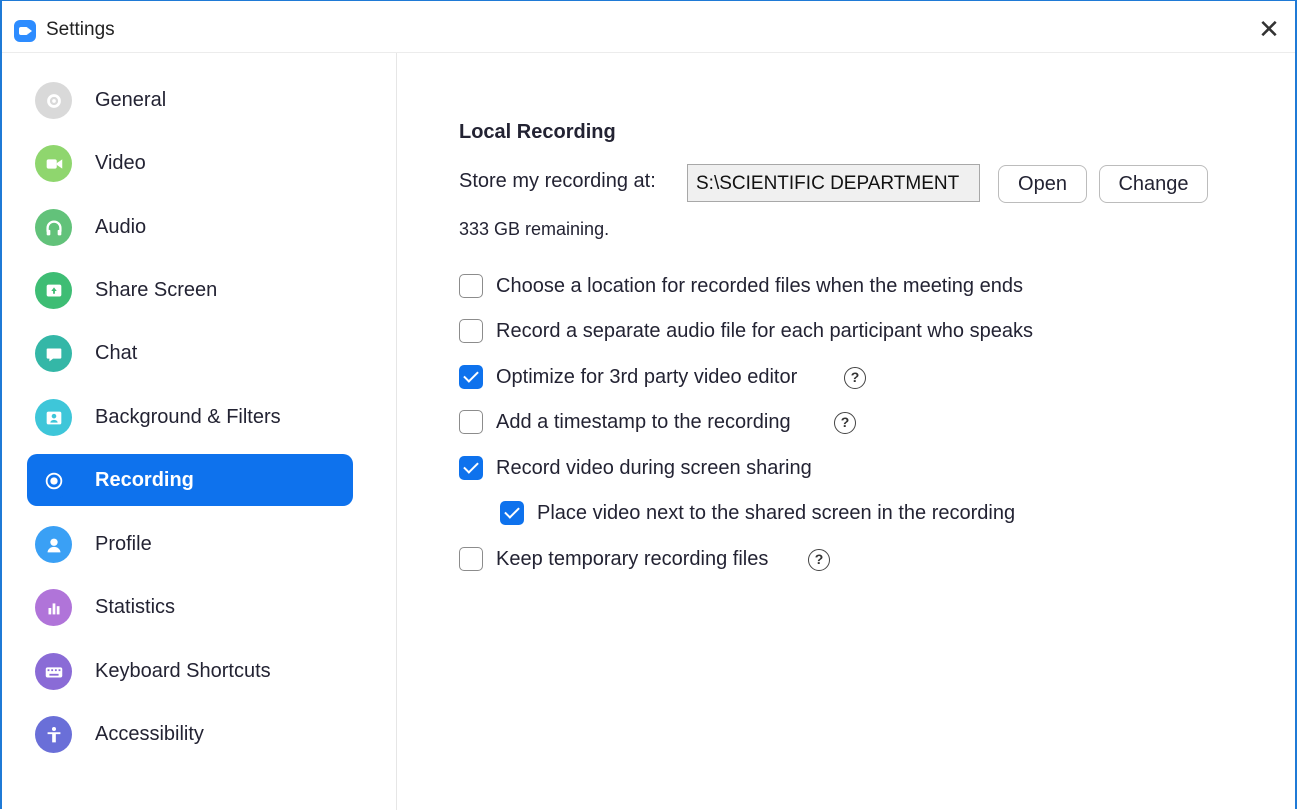  What do you see at coordinates (648, 27) in the screenshot?
I see `title-bar: Settings ✕` at bounding box center [648, 27].